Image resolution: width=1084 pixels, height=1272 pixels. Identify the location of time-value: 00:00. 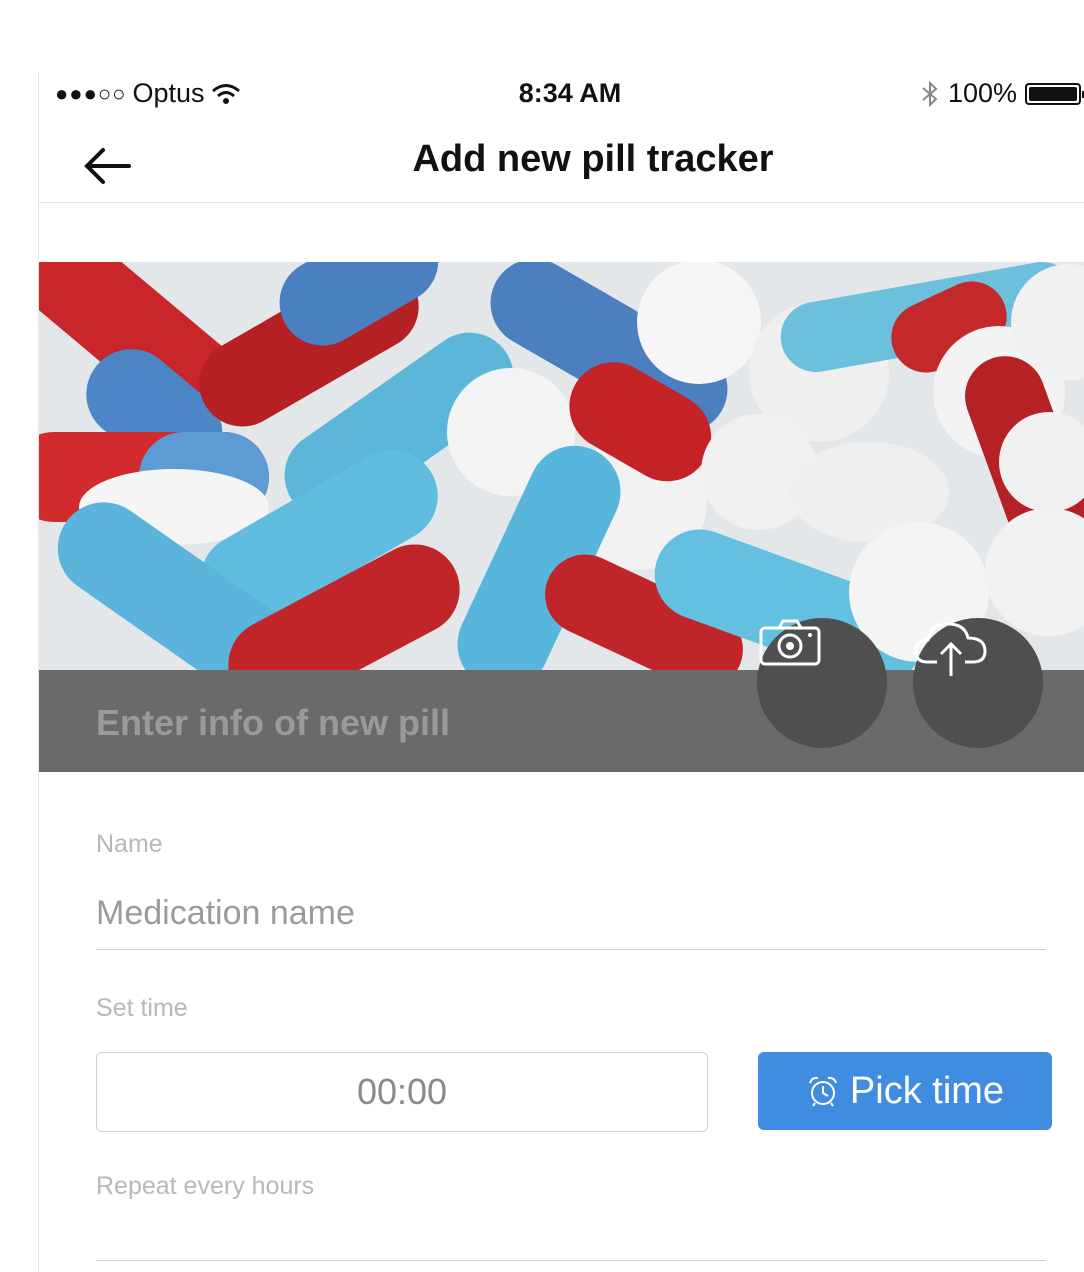
(402, 1091).